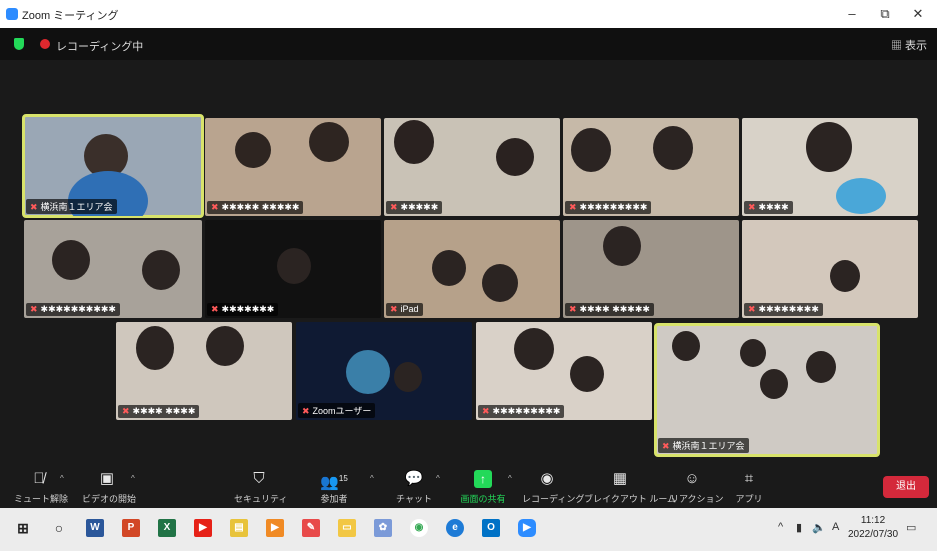 This screenshot has height=551, width=937. What do you see at coordinates (23, 528) in the screenshot?
I see `windows-start-icon: ⊞` at bounding box center [23, 528].